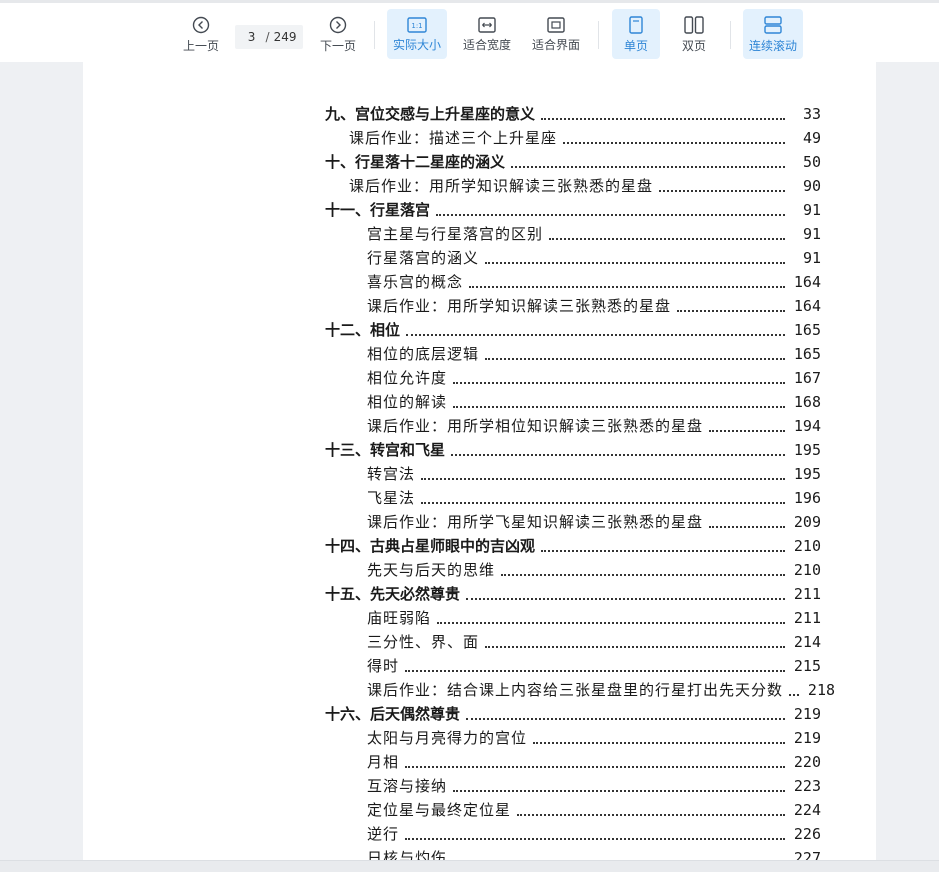  What do you see at coordinates (573, 711) in the screenshot?
I see `toc-entry: 十六、后天偶然尊贵 219` at bounding box center [573, 711].